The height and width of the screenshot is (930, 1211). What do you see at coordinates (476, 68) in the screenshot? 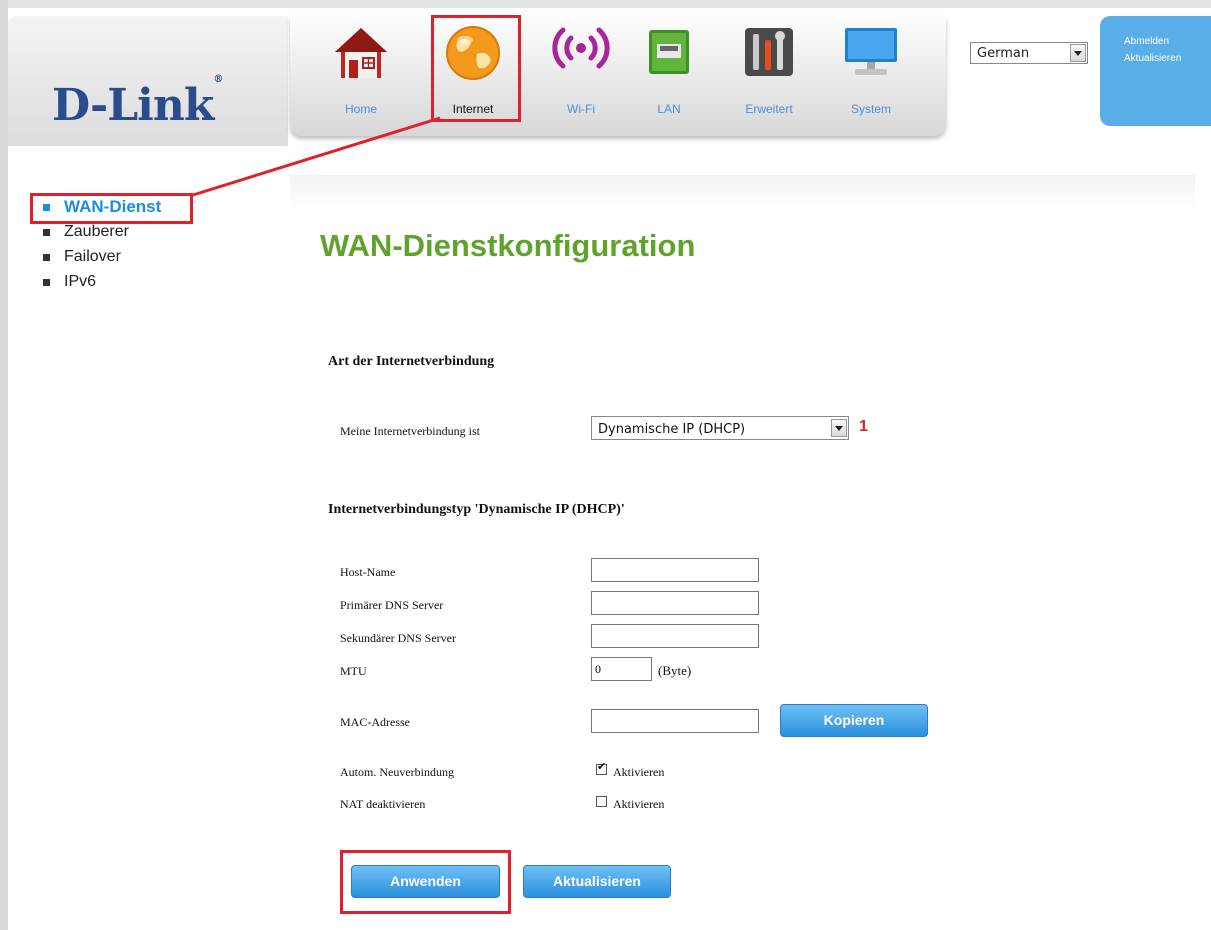
I see `internet-tab-highlight` at bounding box center [476, 68].